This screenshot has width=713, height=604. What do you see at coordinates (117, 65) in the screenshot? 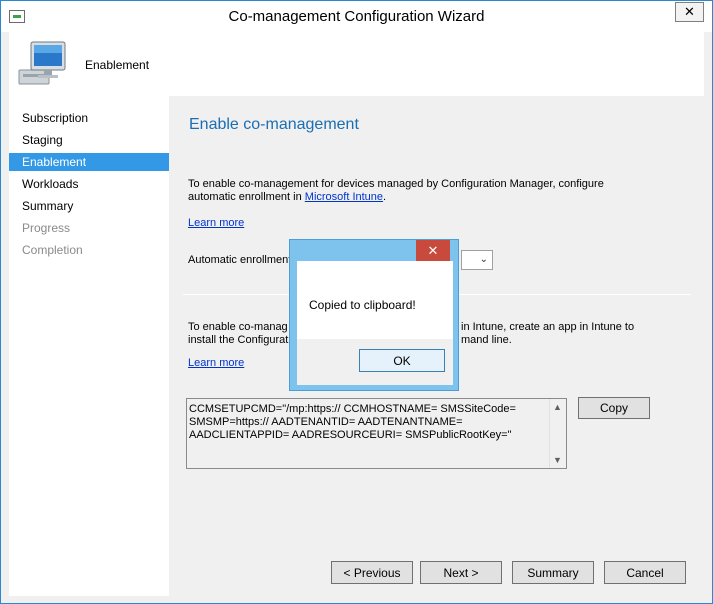
I see `header-title: Enablement` at bounding box center [117, 65].